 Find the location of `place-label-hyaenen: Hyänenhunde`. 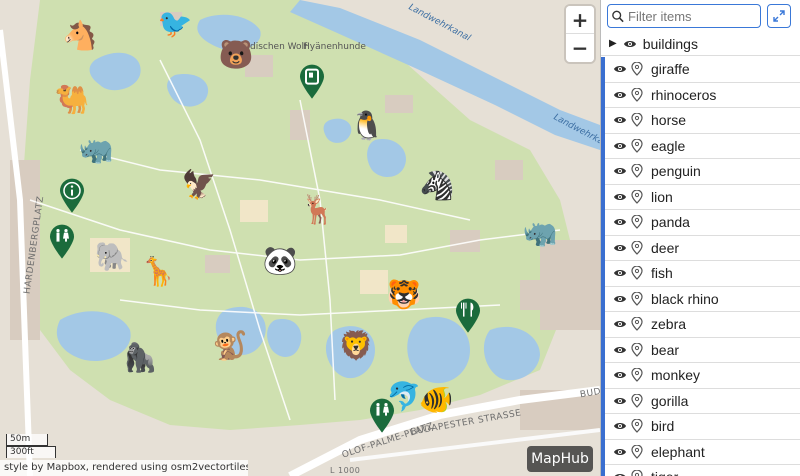

place-label-hyaenen: Hyänenhunde is located at coordinates (334, 47).